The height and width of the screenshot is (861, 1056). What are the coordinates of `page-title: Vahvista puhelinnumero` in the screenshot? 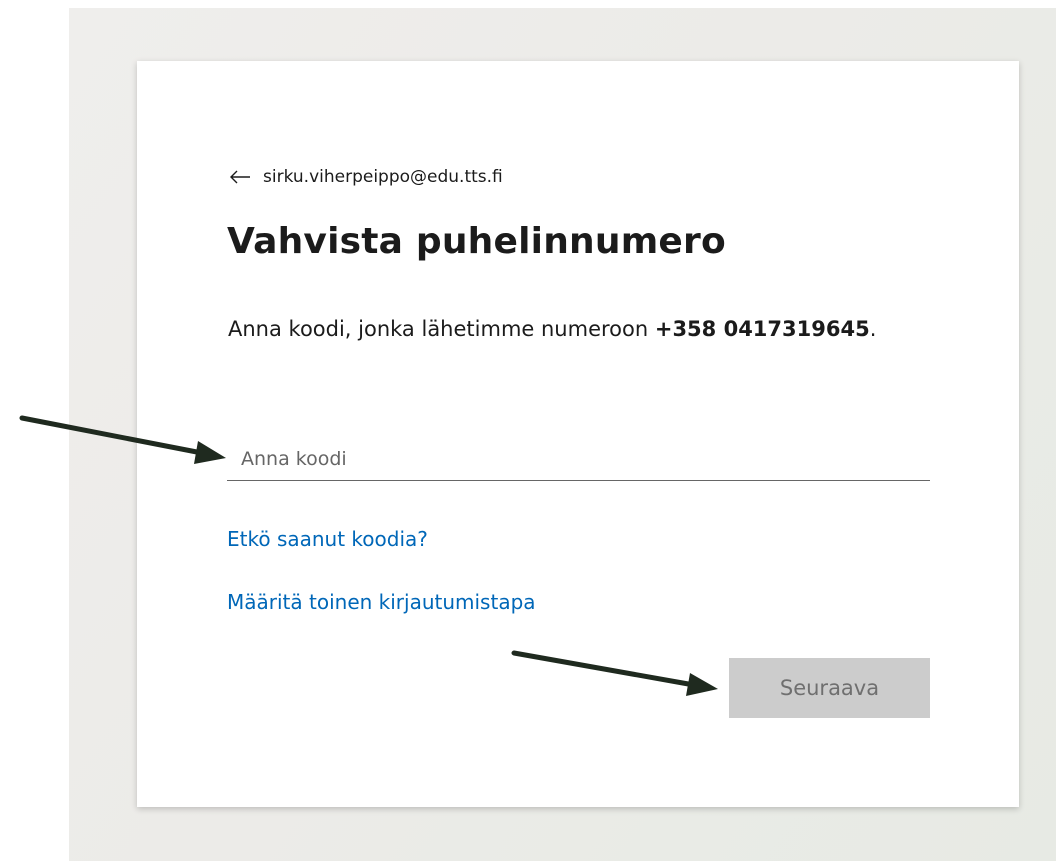 It's located at (476, 241).